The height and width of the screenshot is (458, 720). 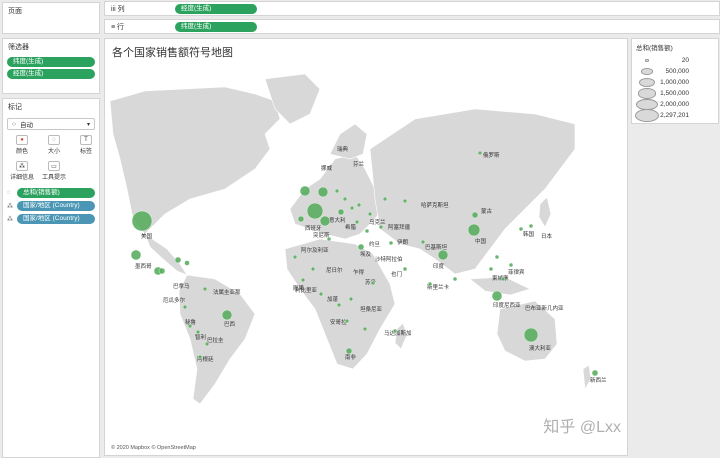 What do you see at coordinates (86, 146) in the screenshot?
I see `label-card-button: T 标签` at bounding box center [86, 146].